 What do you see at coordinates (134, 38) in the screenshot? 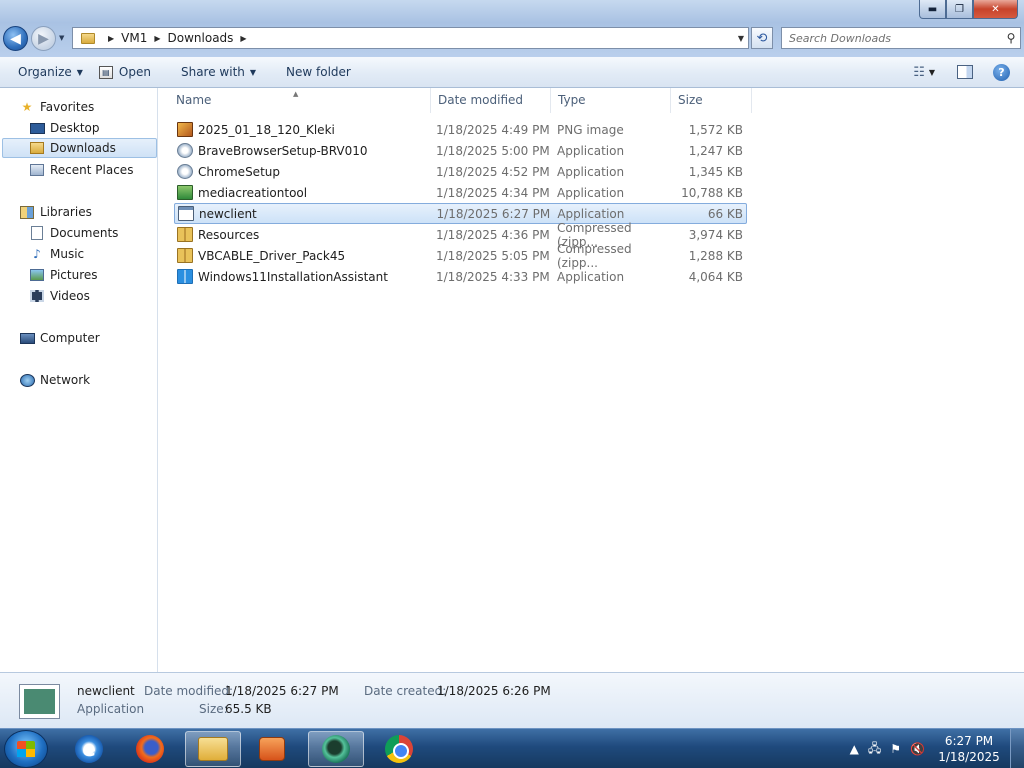
I see `breadcrumb-vm1: VM1` at bounding box center [134, 38].